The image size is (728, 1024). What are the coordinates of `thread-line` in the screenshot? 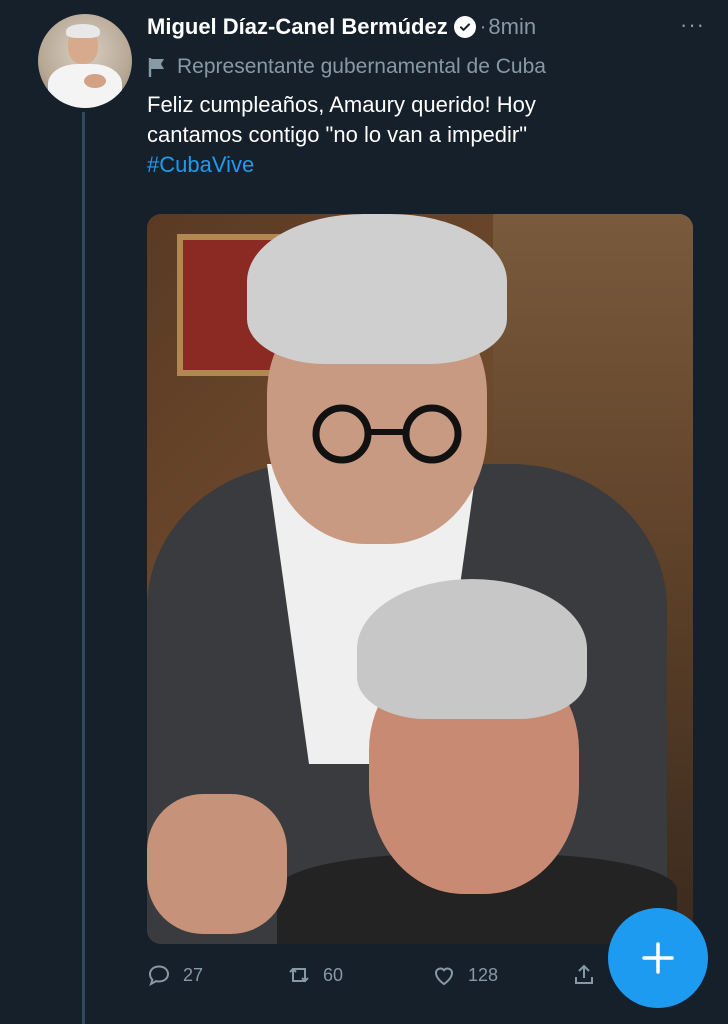 It's located at (83, 568).